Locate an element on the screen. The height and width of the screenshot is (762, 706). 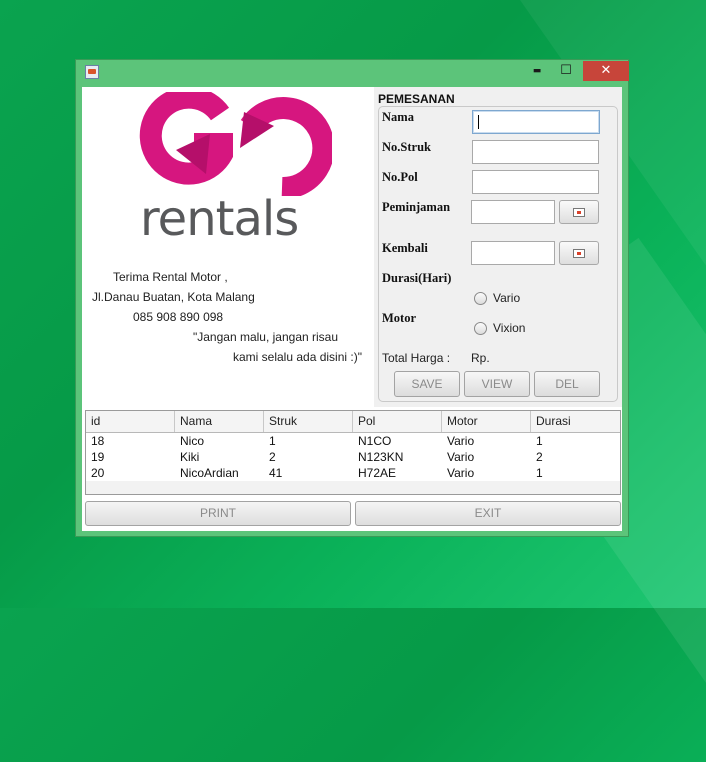
cell-nama: Kiki is located at coordinates (190, 457).